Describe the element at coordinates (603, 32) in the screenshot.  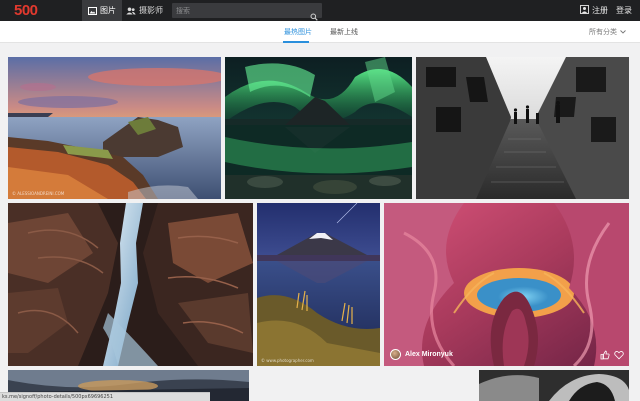
I see `category-label: 所有分类` at that location.